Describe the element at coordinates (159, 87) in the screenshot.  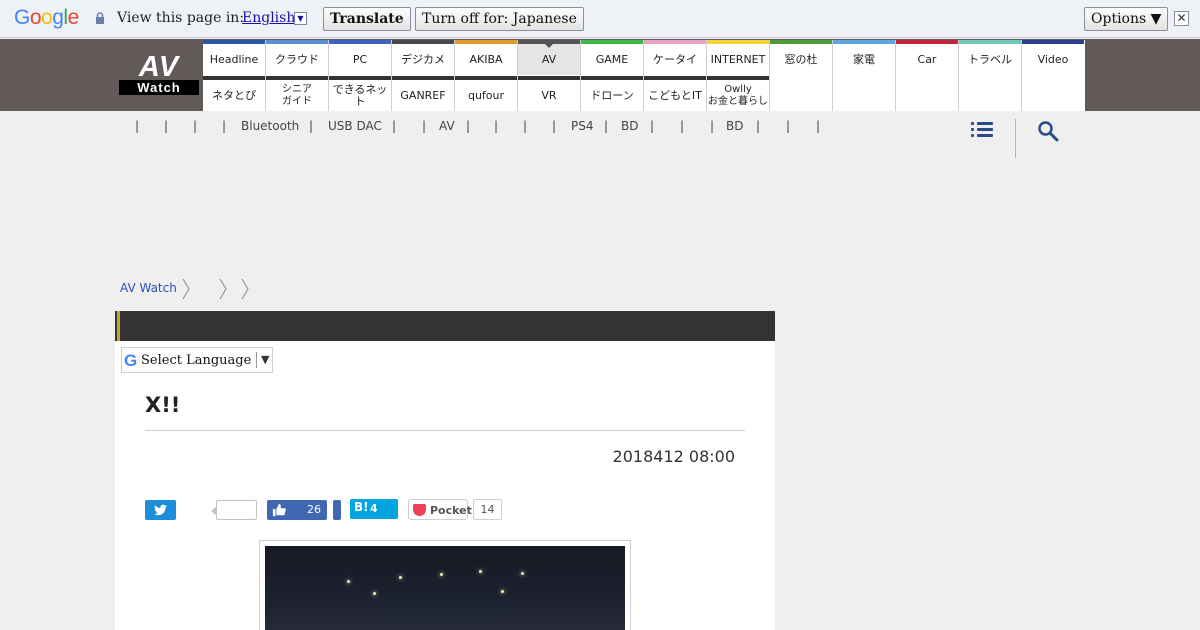
I see `logo-watch: Watch` at that location.